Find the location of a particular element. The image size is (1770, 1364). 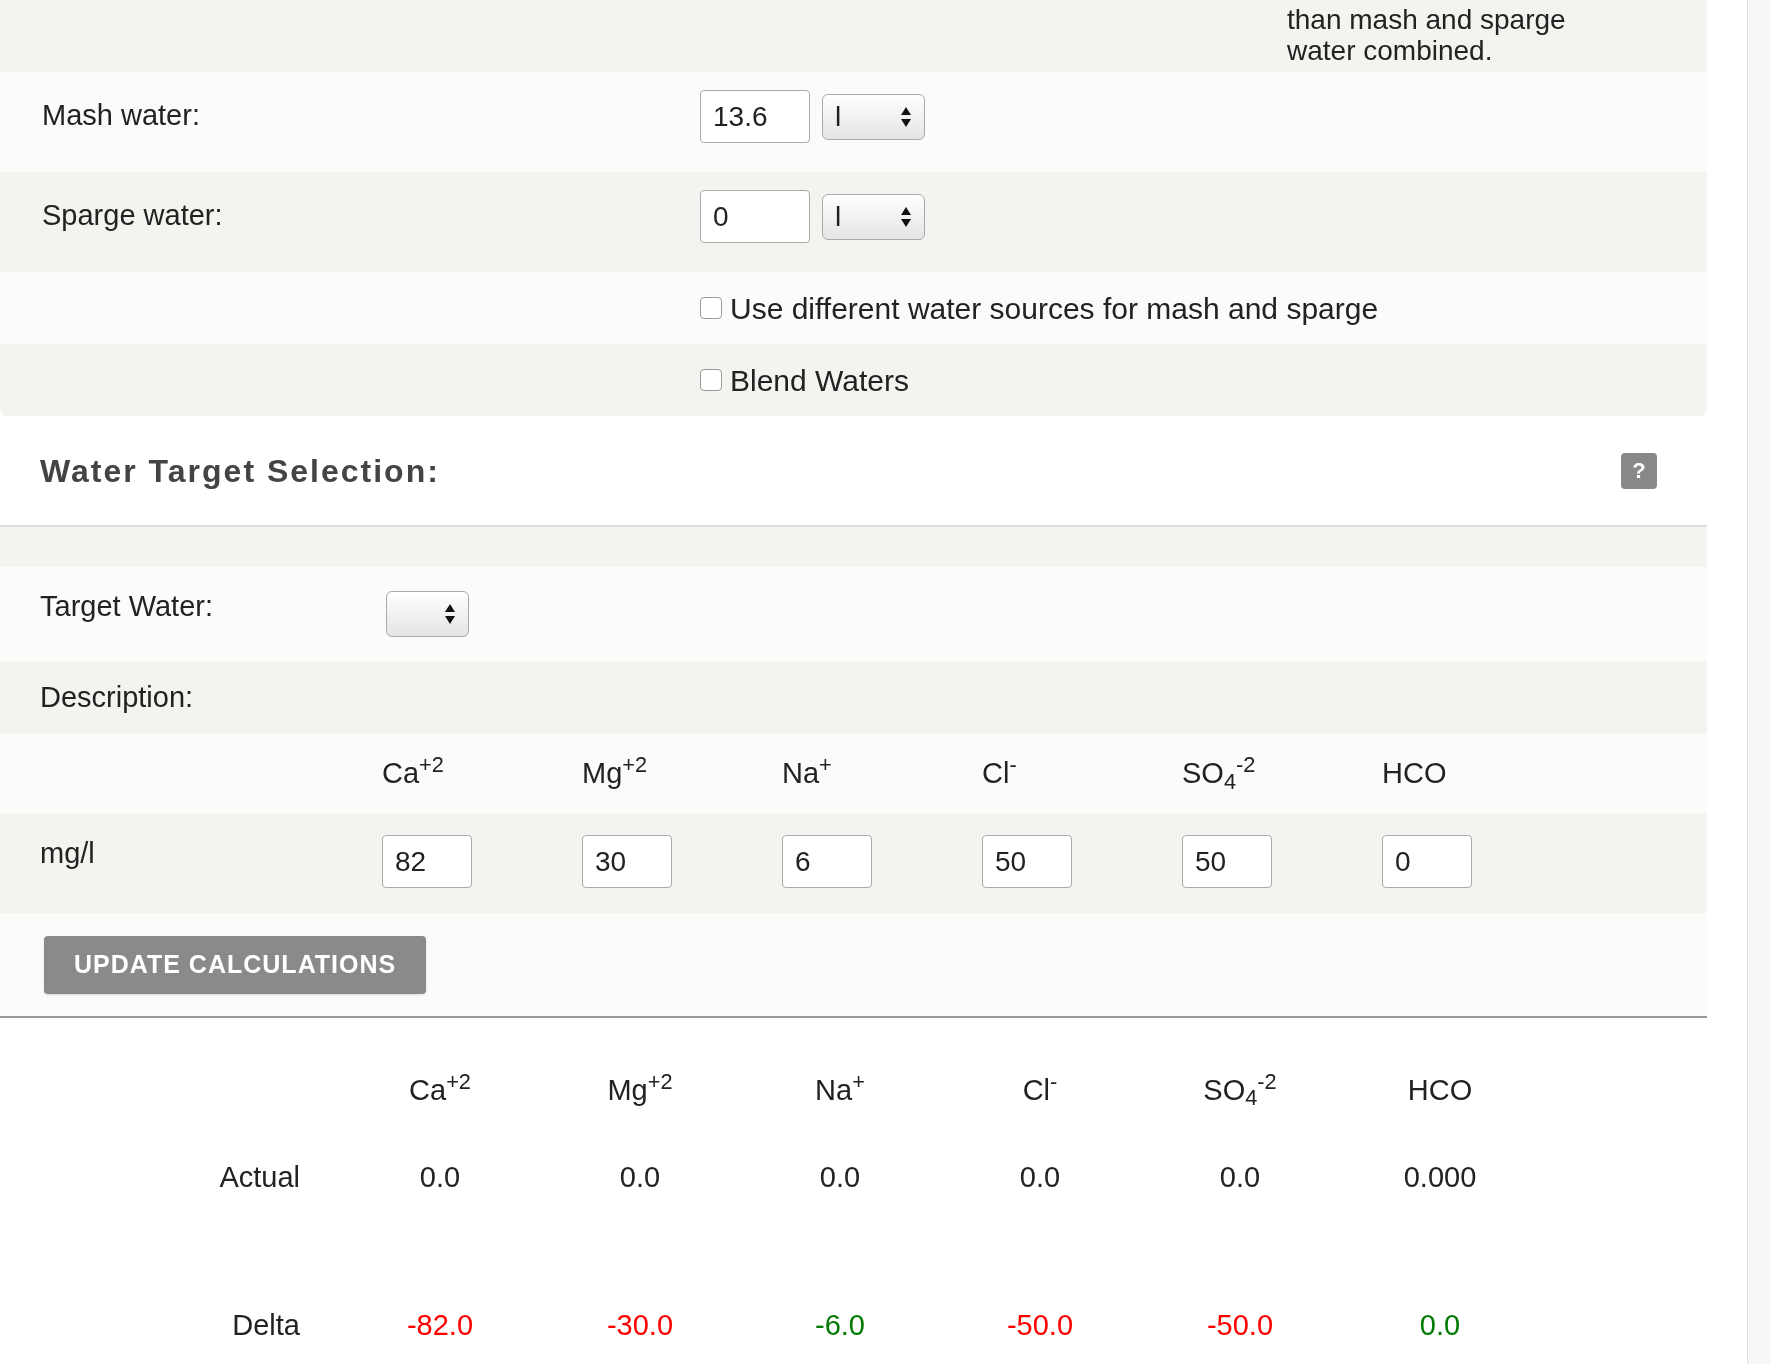

field-label: Description: is located at coordinates (117, 698).